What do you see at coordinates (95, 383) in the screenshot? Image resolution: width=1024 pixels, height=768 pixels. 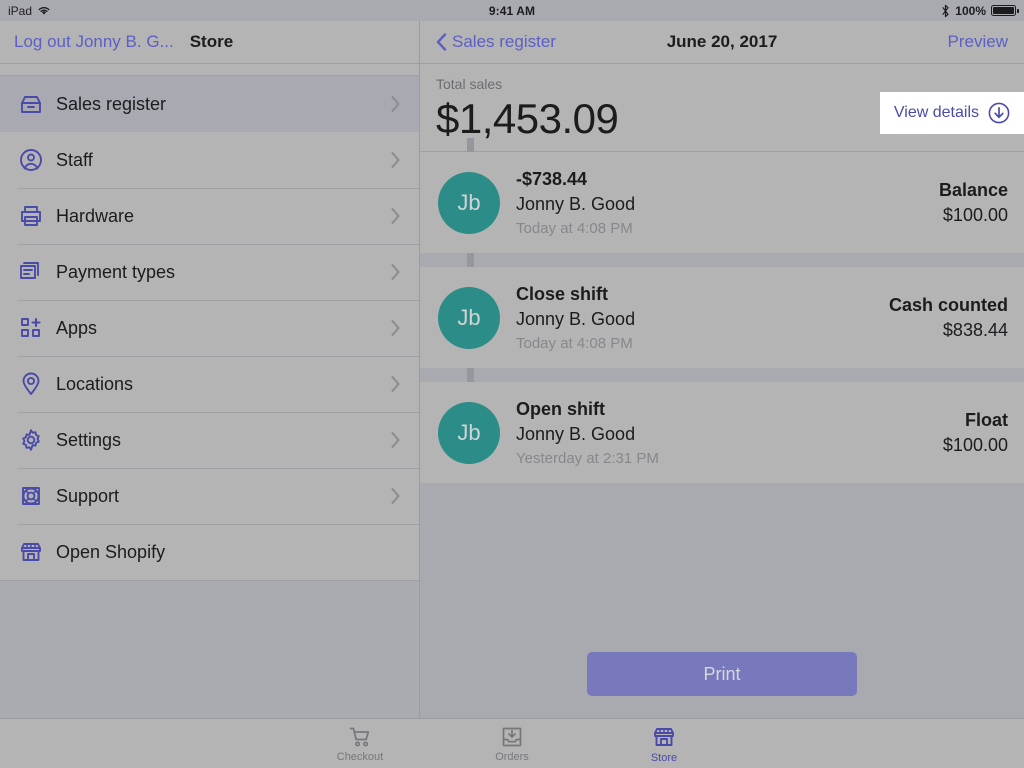 I see `sidebar-item-label: Locations` at bounding box center [95, 383].